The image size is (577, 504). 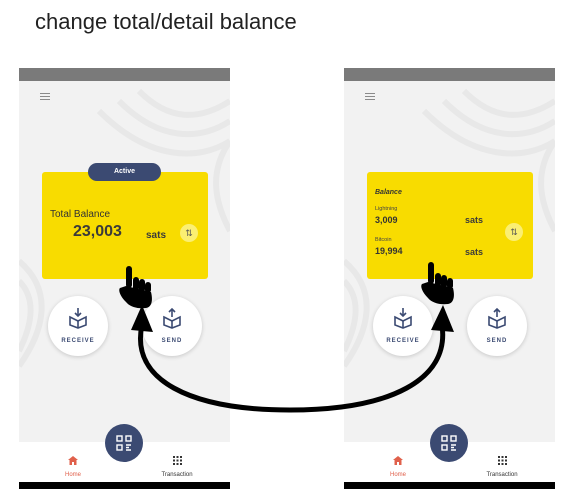 What do you see at coordinates (292, 359) in the screenshot?
I see `transition-arrow` at bounding box center [292, 359].